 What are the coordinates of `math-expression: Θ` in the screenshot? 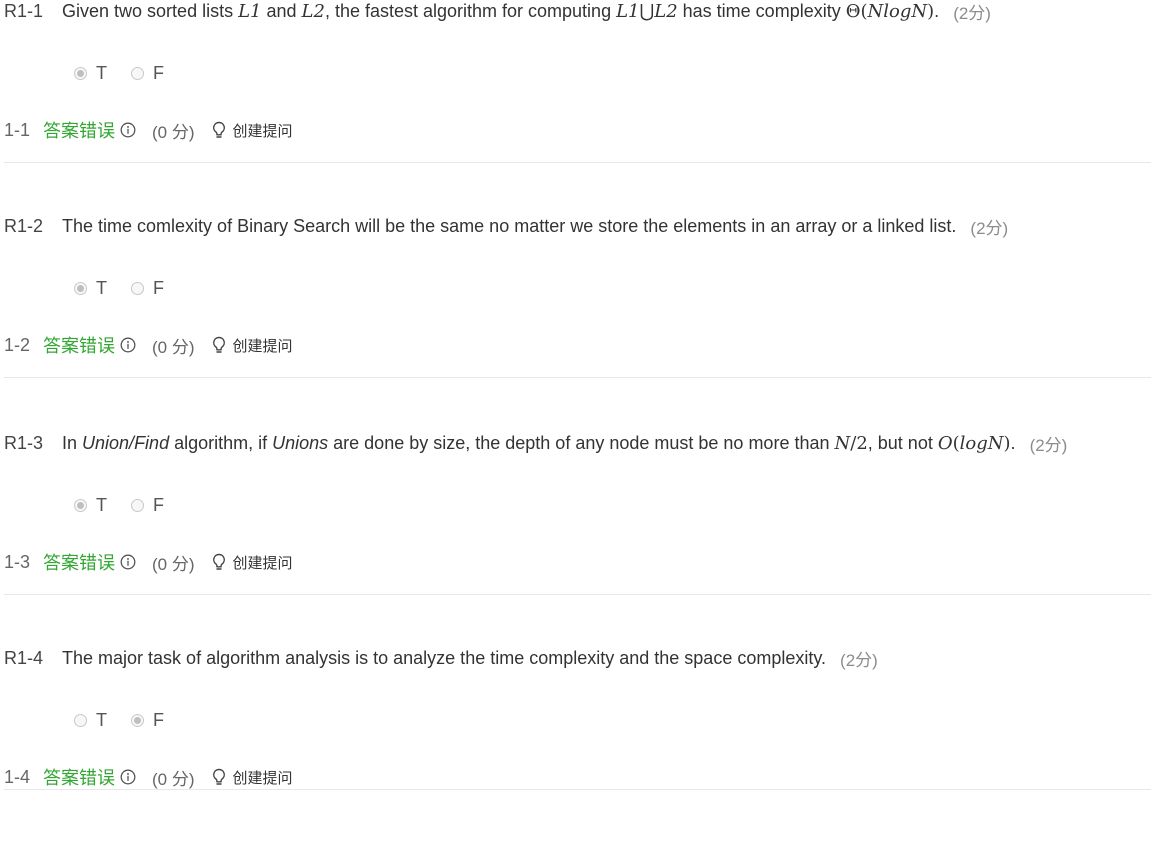 It's located at (853, 11).